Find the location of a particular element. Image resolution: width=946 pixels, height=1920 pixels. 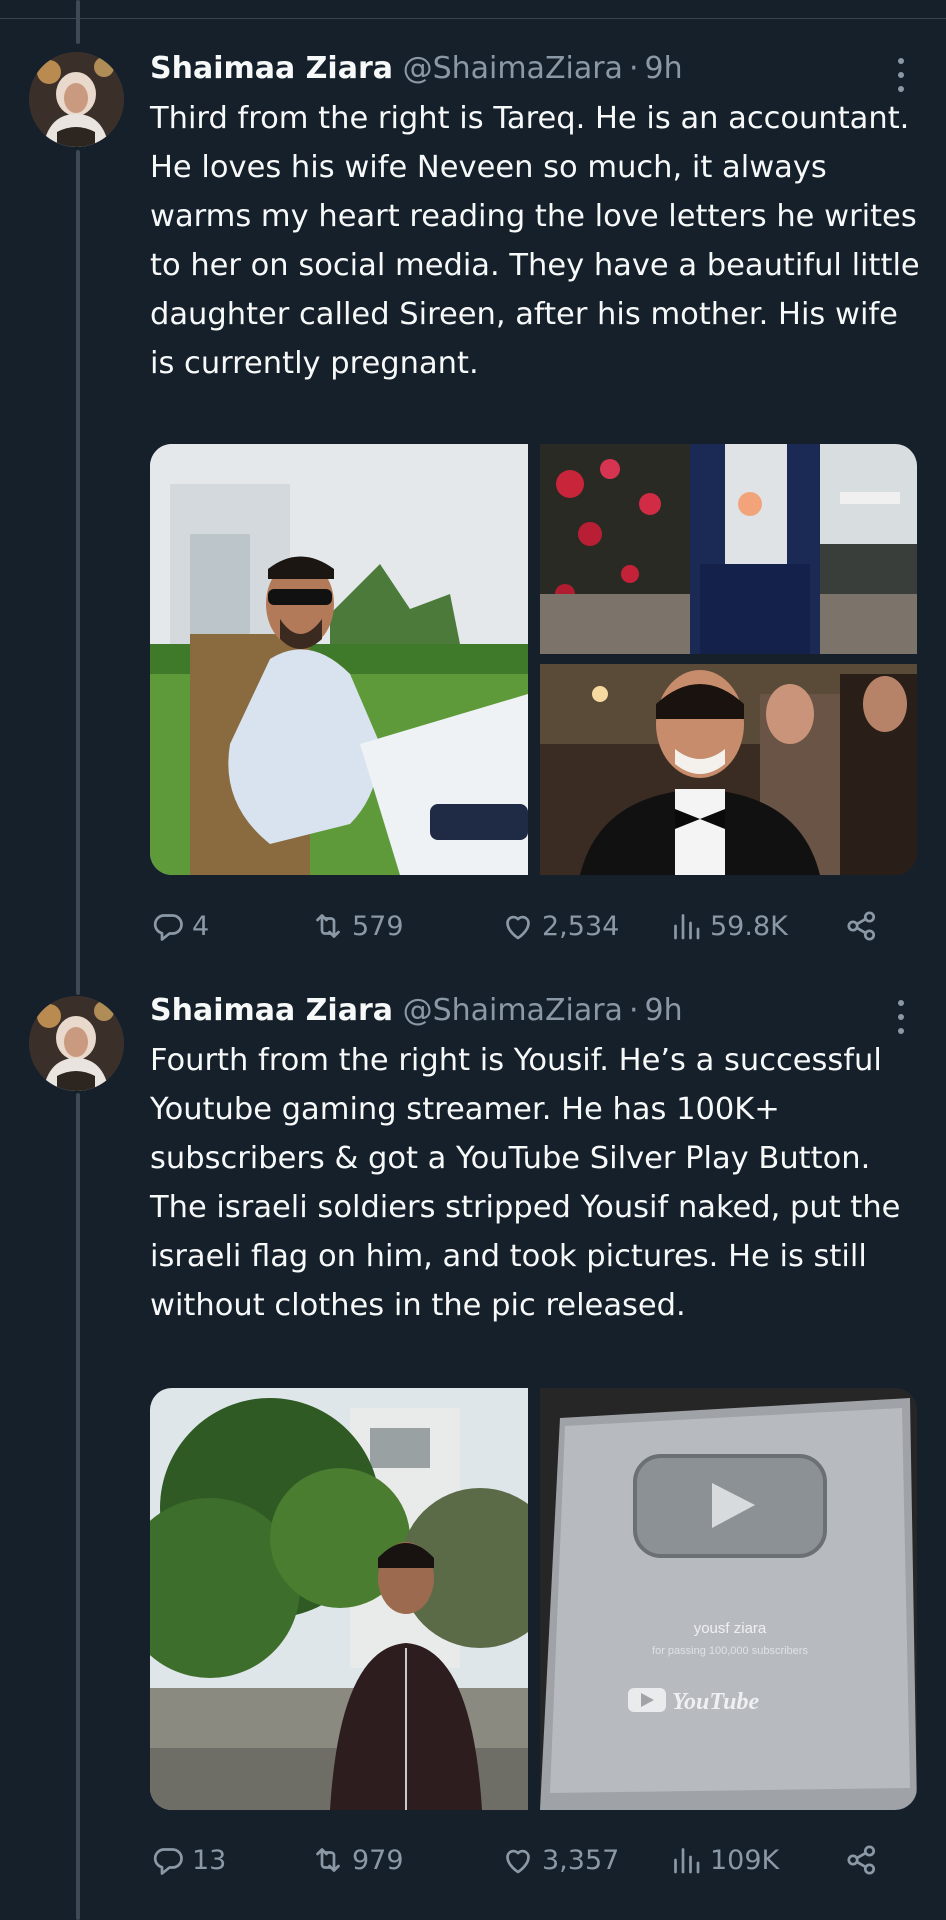

views-button: 109K is located at coordinates (723, 1860).